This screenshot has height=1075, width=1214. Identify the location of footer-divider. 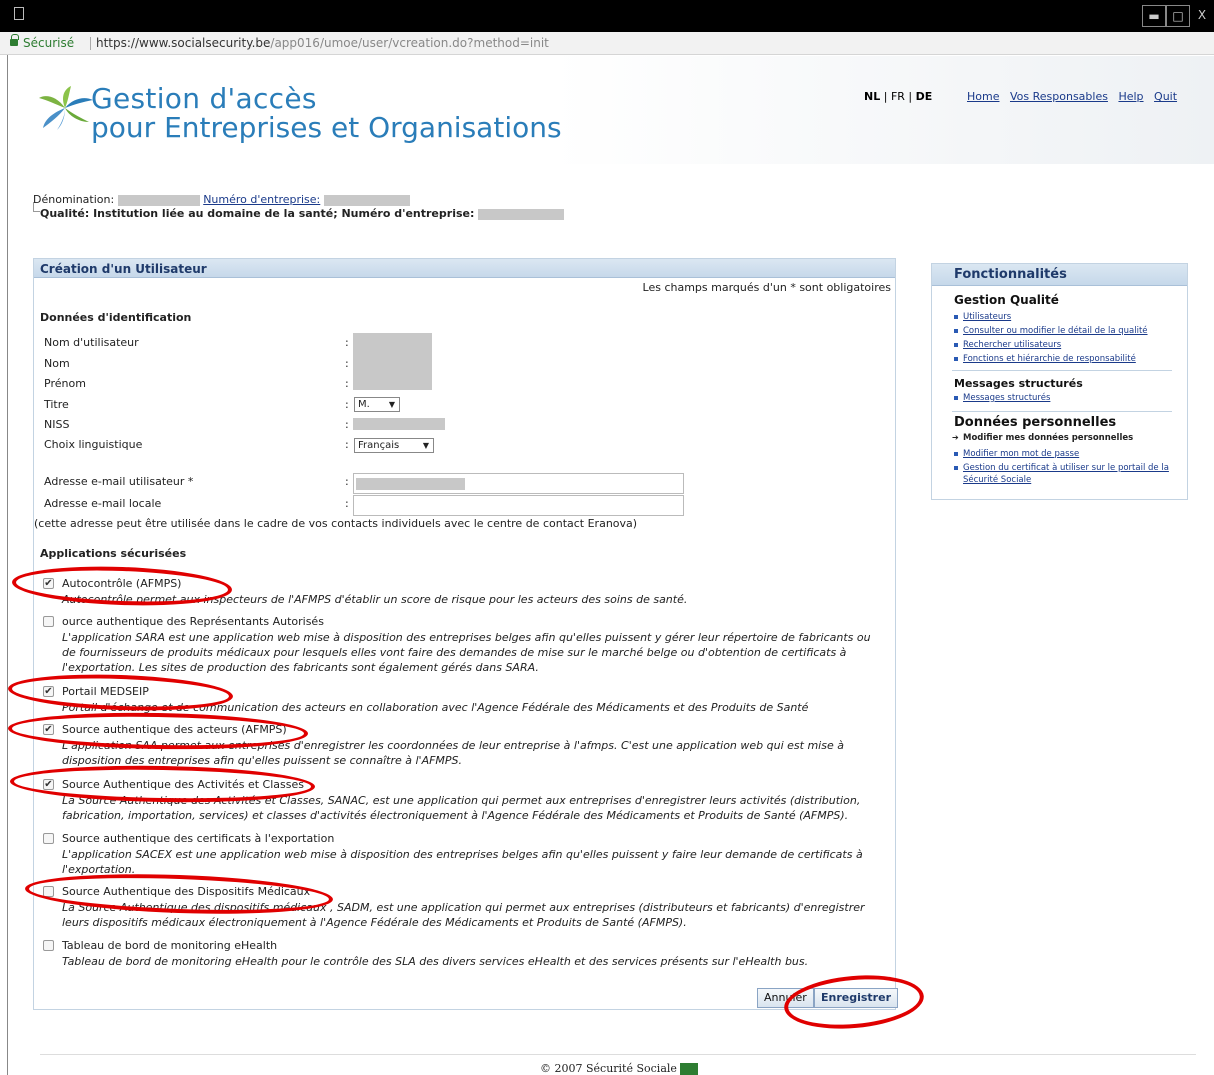
(618, 1054).